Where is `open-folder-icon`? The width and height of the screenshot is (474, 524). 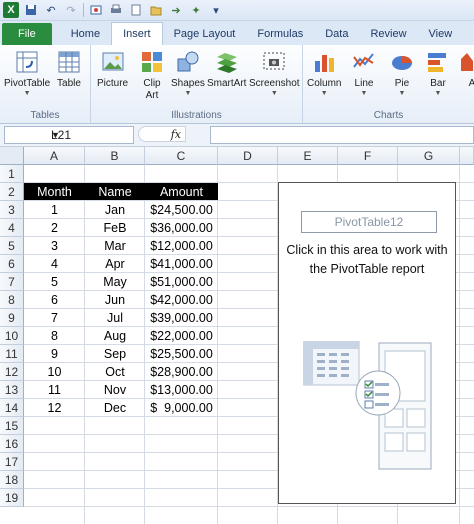
open-folder-icon is located at coordinates (156, 10).